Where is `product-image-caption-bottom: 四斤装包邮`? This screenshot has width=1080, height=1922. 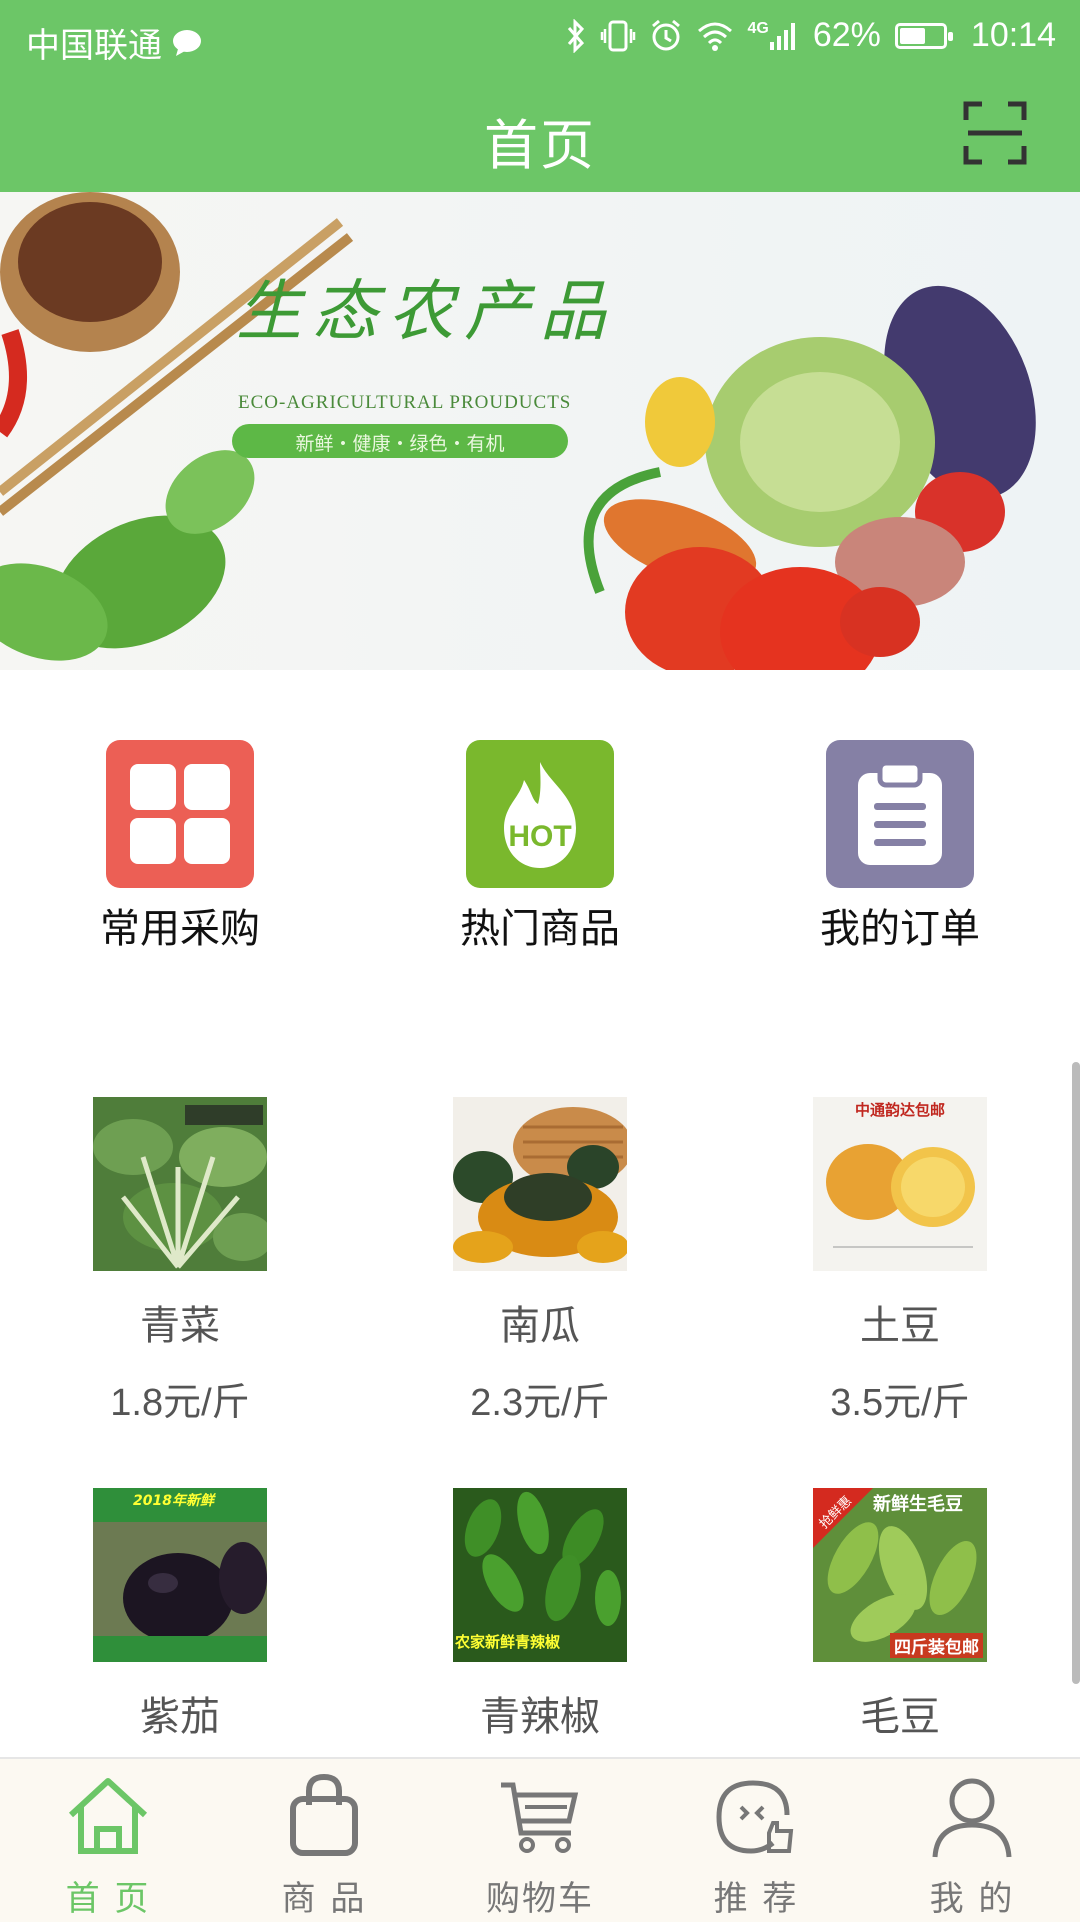 product-image-caption-bottom: 四斤装包邮 is located at coordinates (936, 1645).